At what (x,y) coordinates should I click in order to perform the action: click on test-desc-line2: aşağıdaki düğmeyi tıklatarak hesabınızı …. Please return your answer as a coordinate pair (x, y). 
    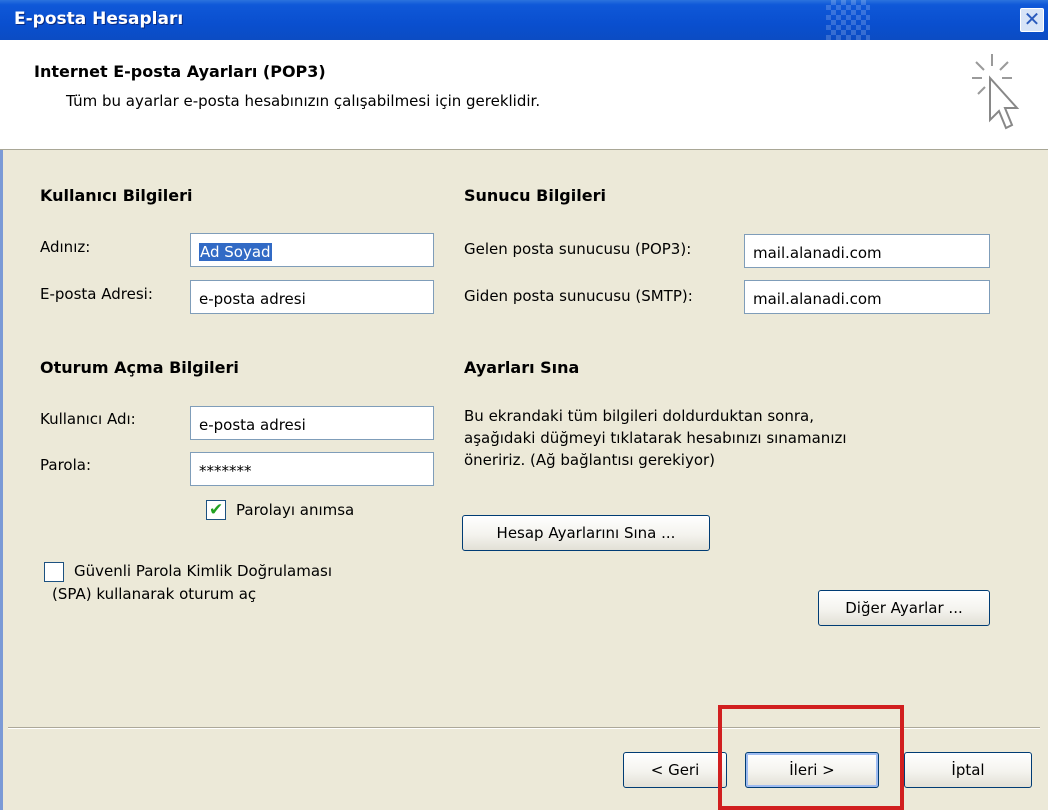
    Looking at the image, I should click on (655, 438).